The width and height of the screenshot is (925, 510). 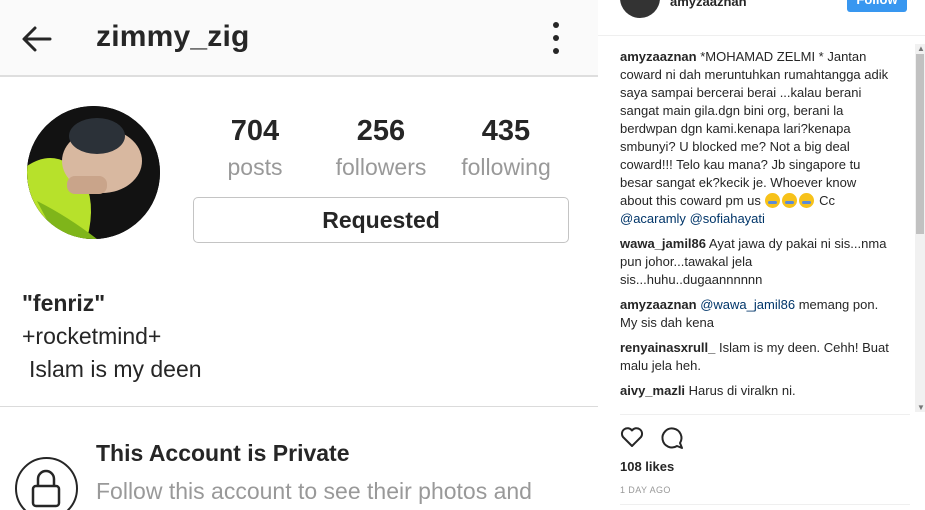 What do you see at coordinates (877, 6) in the screenshot?
I see `follow-button: Follow` at bounding box center [877, 6].